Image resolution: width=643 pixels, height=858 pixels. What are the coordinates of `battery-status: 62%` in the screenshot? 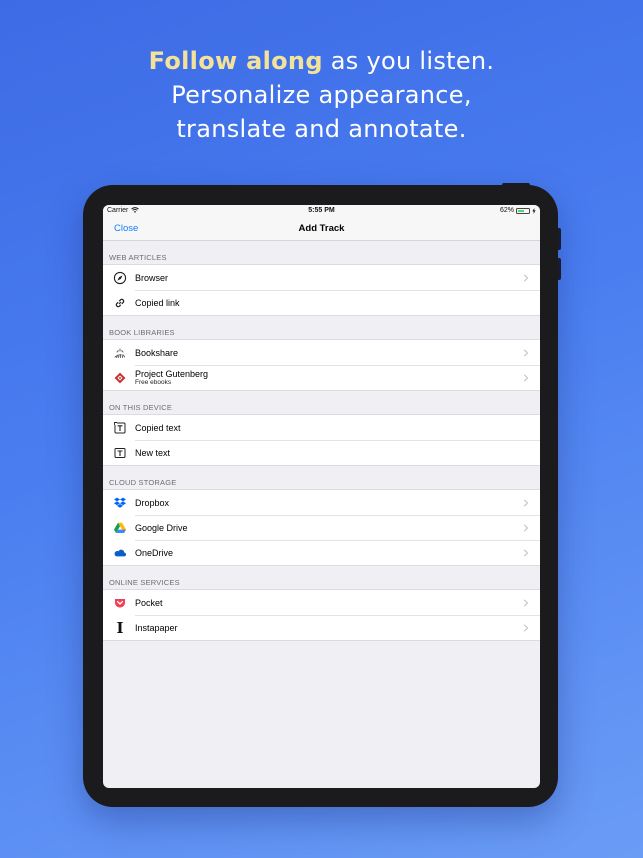 It's located at (518, 211).